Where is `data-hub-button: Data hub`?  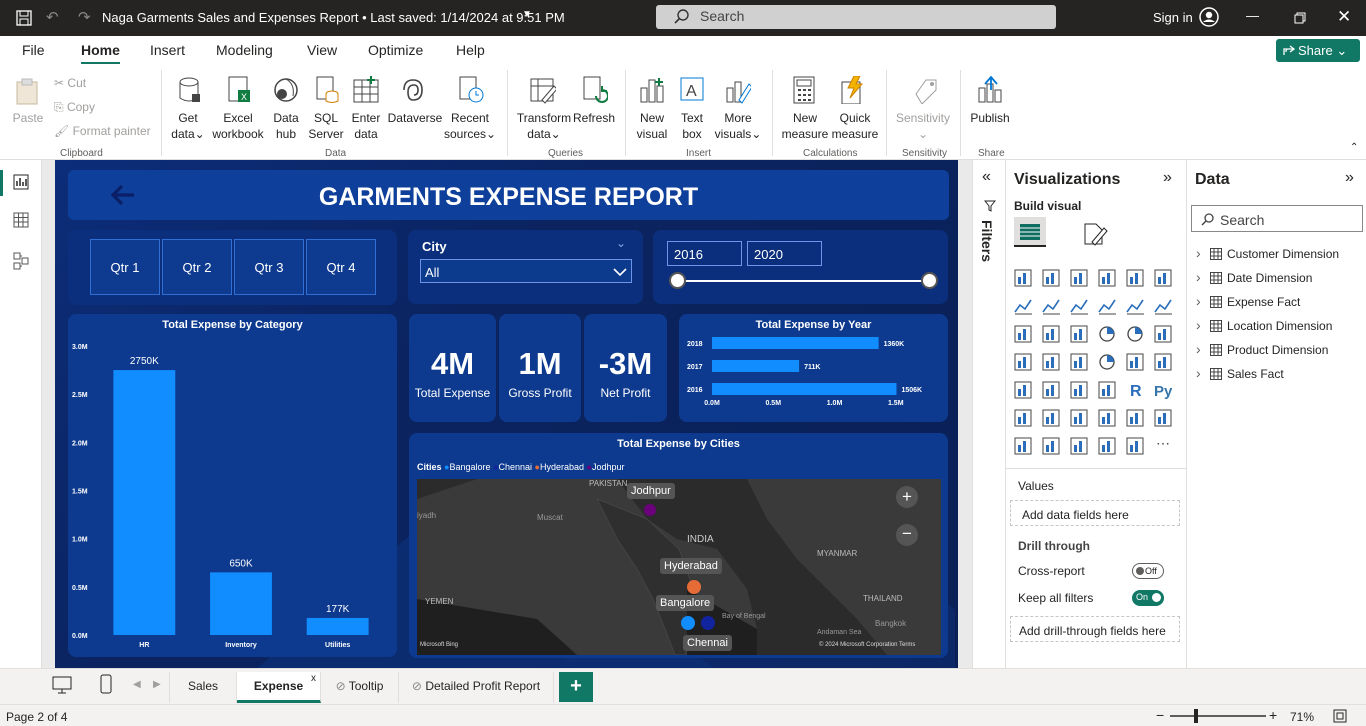 data-hub-button: Data hub is located at coordinates (286, 126).